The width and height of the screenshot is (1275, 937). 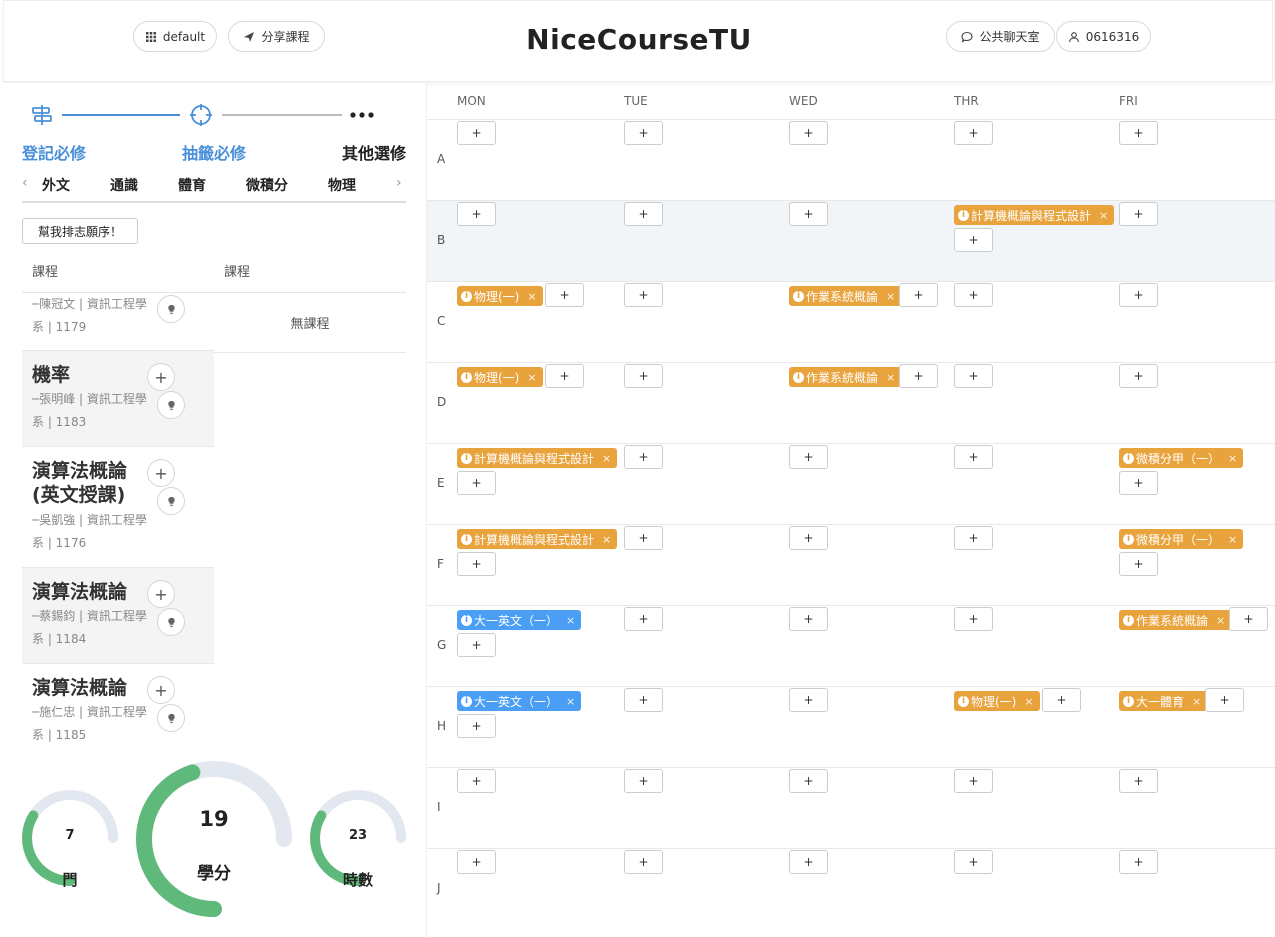 I want to click on tab-general: 通識, so click(x=124, y=185).